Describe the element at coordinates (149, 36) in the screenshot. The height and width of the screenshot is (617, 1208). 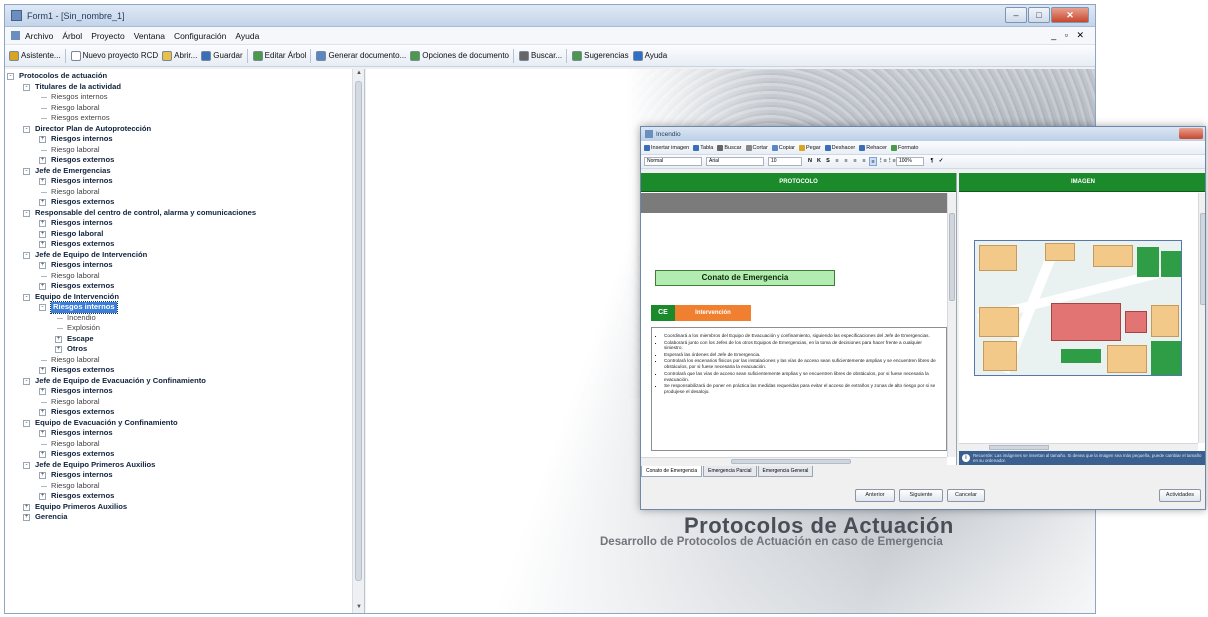
I see `menu-item-3: Ventana` at that location.